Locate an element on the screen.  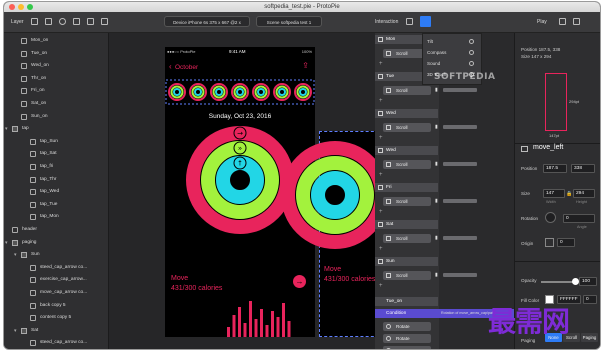
position-y-field: 338 is located at coordinates (583, 168).